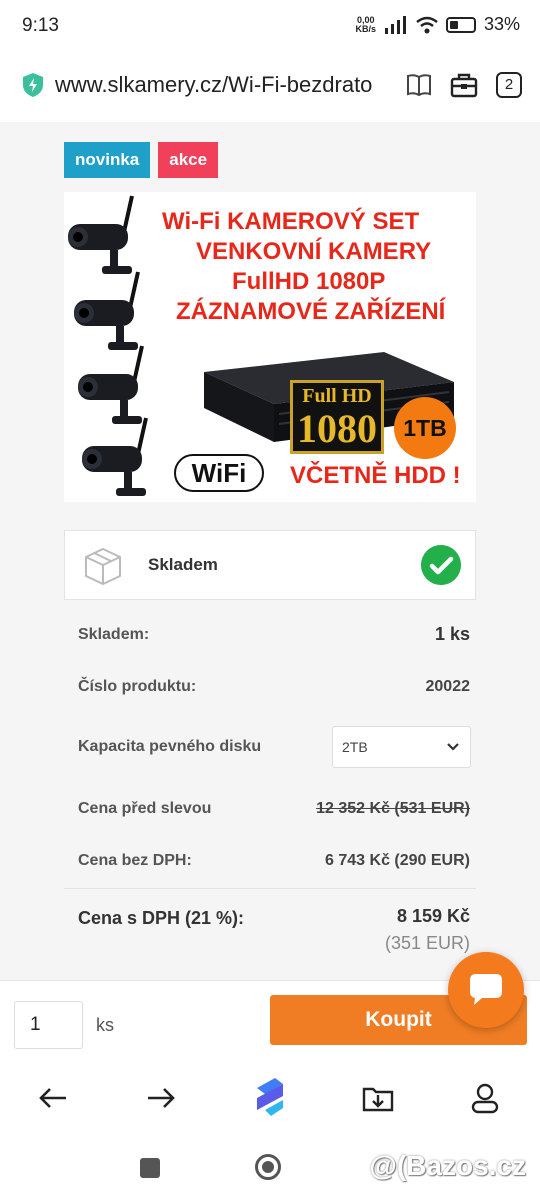 The height and width of the screenshot is (1200, 540). I want to click on stock-status-box: Skladem, so click(270, 565).